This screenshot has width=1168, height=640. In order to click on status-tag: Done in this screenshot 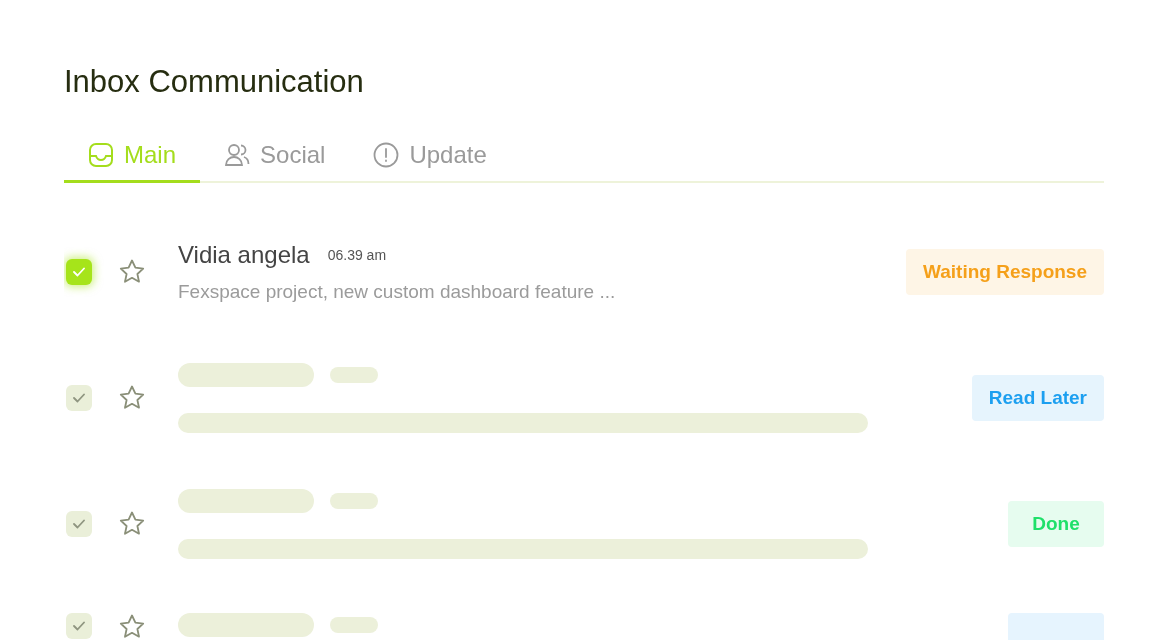, I will do `click(1056, 524)`.